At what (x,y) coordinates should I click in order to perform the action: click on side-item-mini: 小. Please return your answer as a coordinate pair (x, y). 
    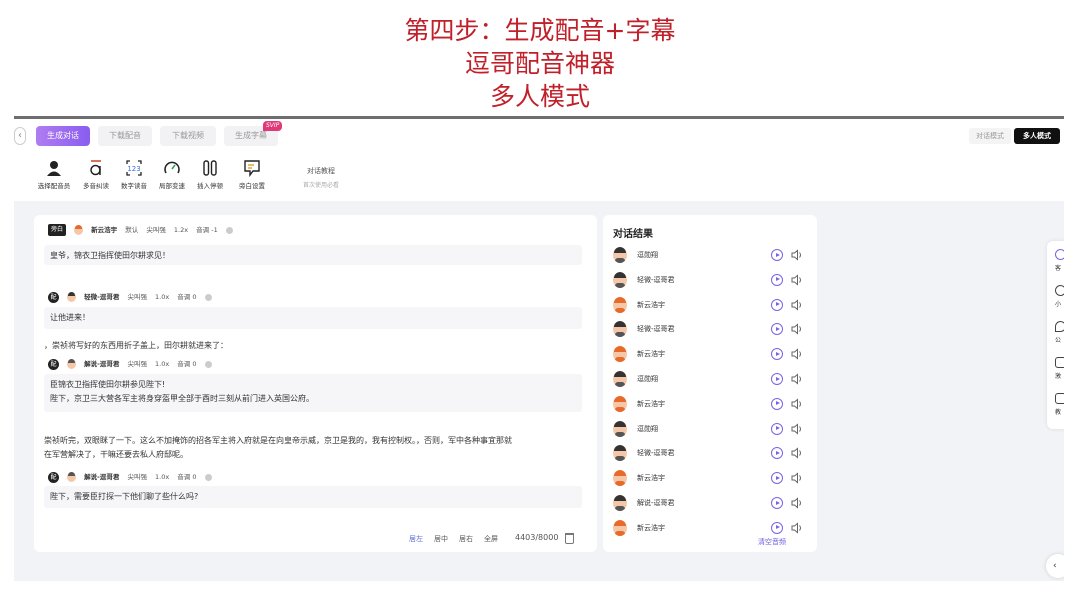
    Looking at the image, I should click on (1059, 296).